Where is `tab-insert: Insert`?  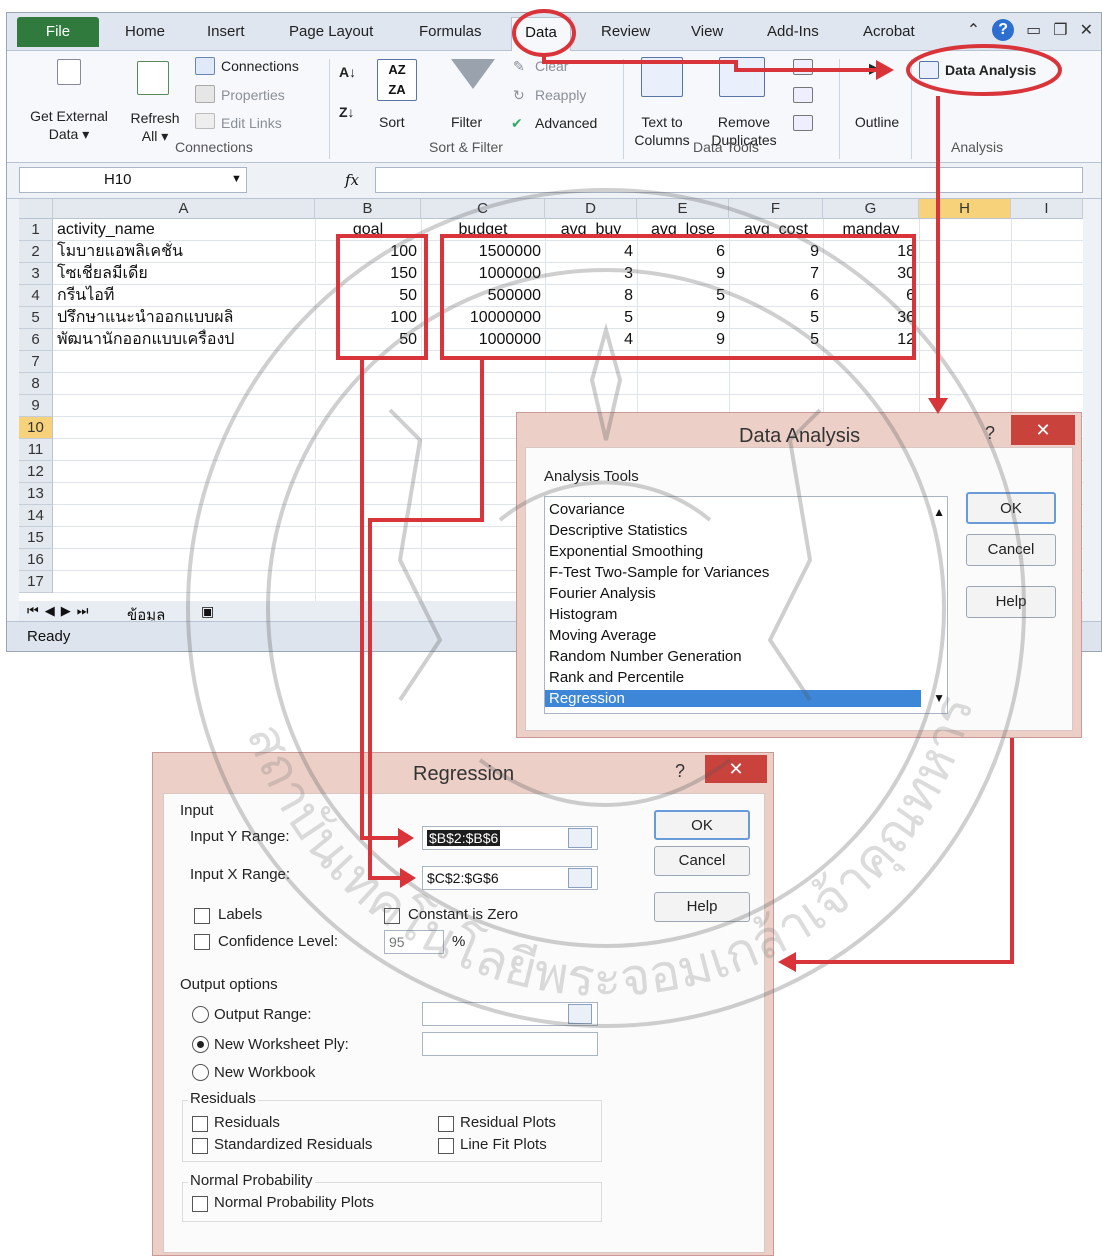 tab-insert: Insert is located at coordinates (226, 31).